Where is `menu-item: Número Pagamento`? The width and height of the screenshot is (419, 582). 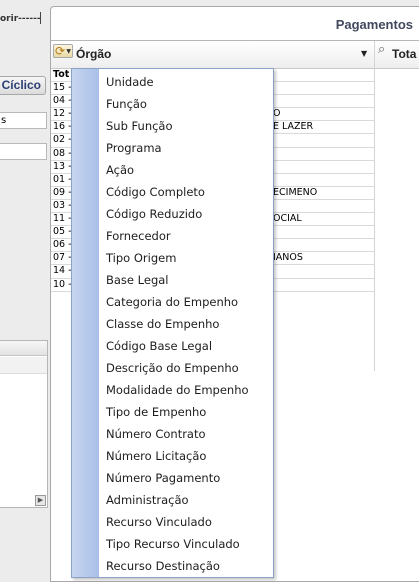 menu-item: Número Pagamento is located at coordinates (172, 478).